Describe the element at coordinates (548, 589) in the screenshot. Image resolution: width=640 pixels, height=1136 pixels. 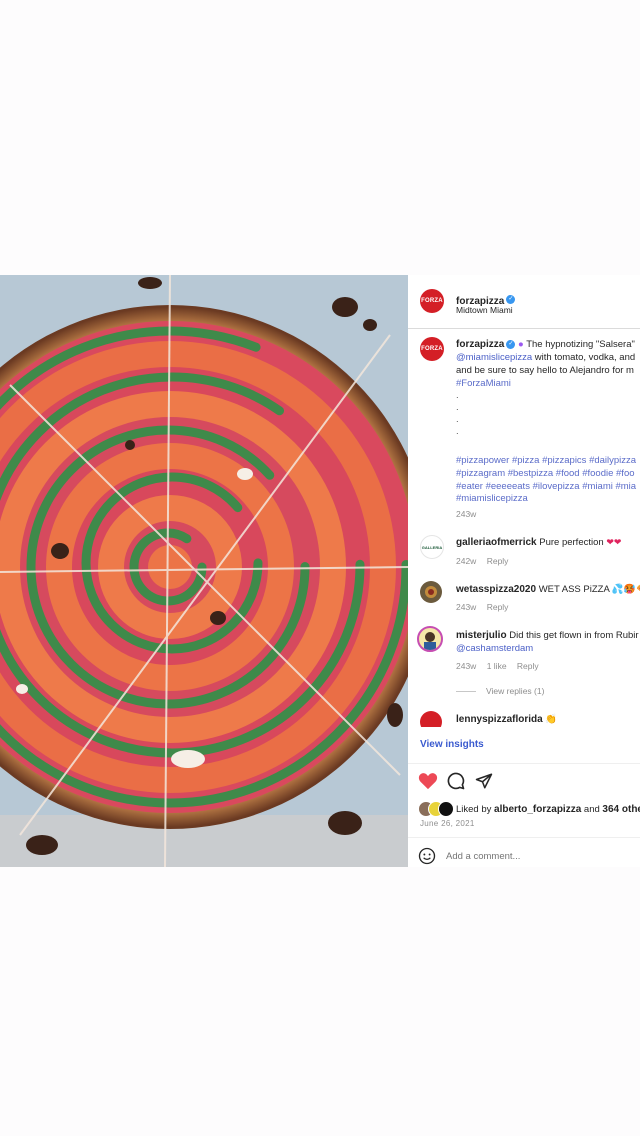
I see `comment-2-text: wetasspizza2020 WET ASS PiZZA 💦🥵🍕` at that location.